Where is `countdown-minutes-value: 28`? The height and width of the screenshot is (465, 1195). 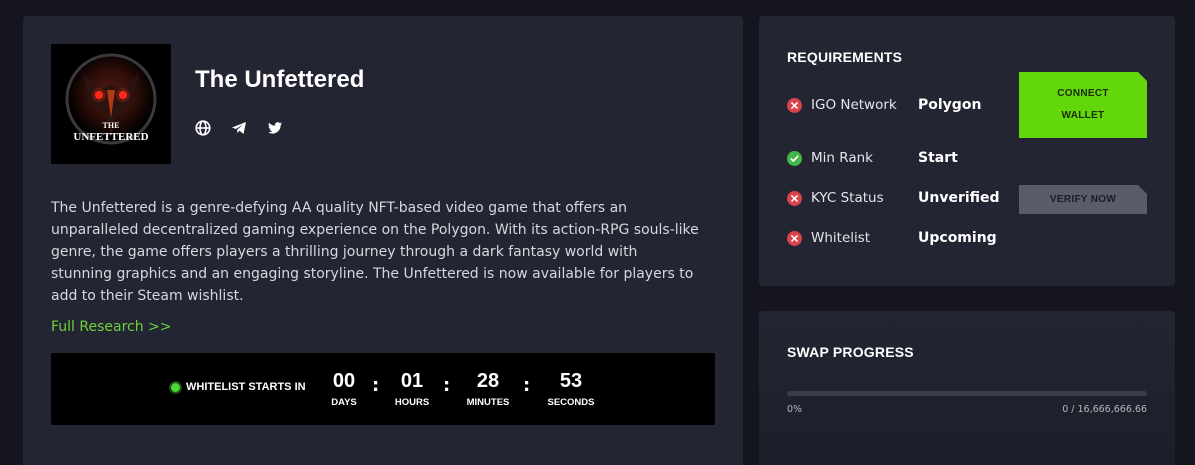
countdown-minutes-value: 28 is located at coordinates (488, 381).